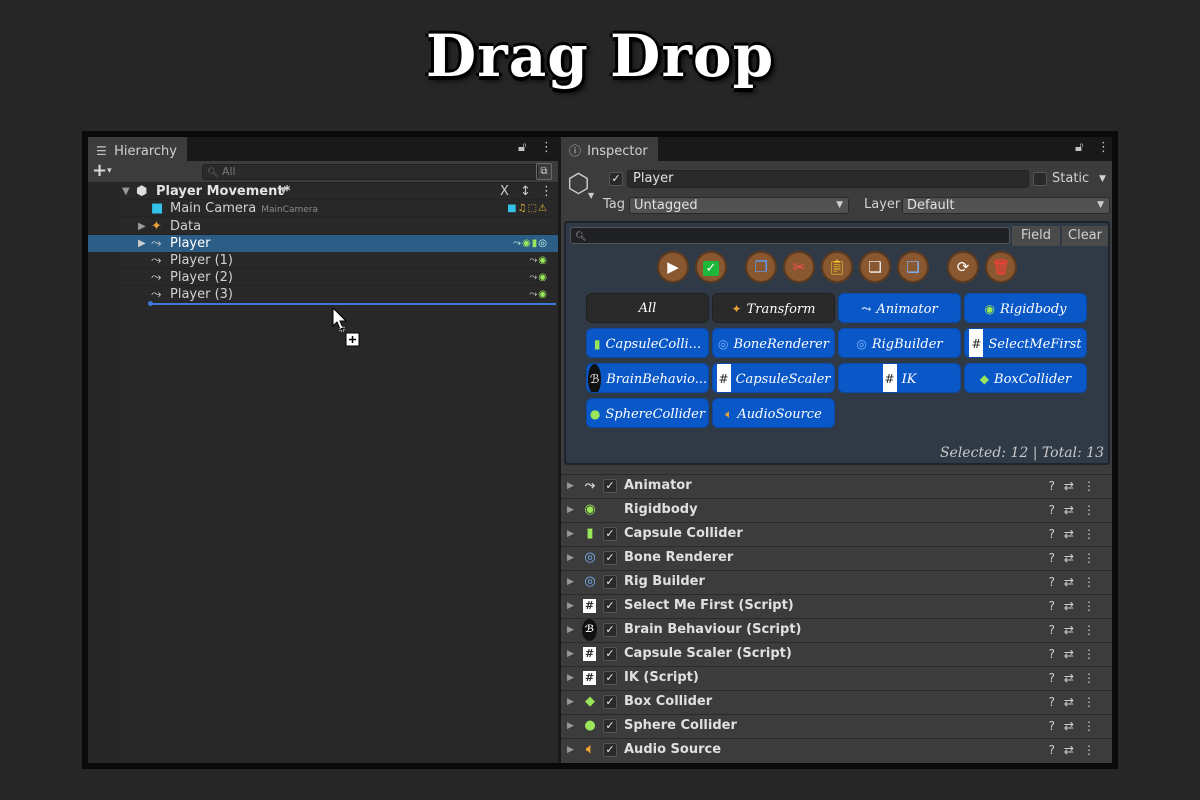 The height and width of the screenshot is (800, 1200). What do you see at coordinates (323, 226) in the screenshot?
I see `hierarchy-item-data: ▶ ✦ Data` at bounding box center [323, 226].